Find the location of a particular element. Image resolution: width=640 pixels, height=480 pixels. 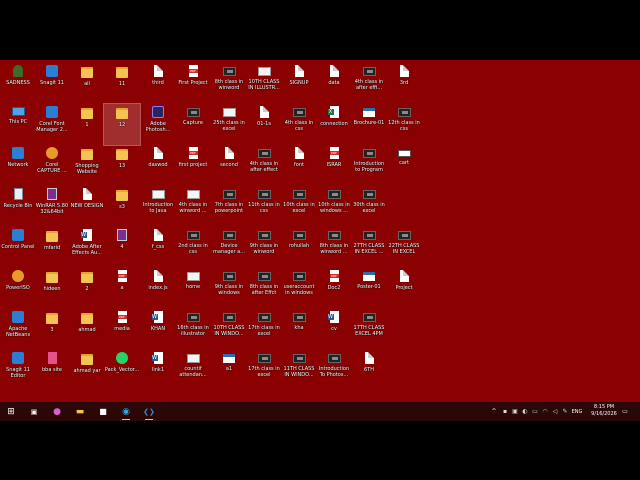

desktop-icon-12th-class-in-css: 12th class in css is located at coordinates (404, 124).